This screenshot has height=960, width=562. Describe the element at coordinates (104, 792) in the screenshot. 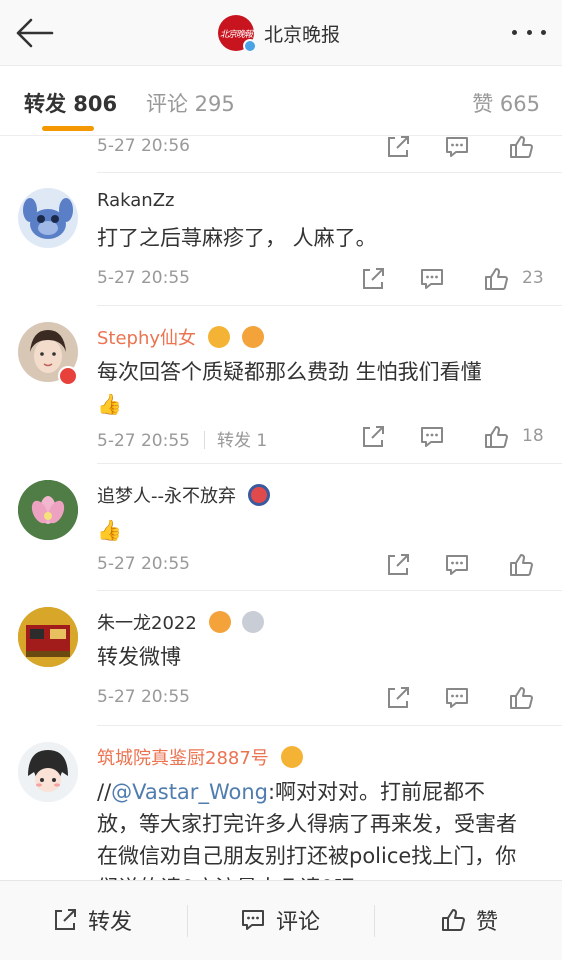

I see `post-text-prefix: //` at that location.